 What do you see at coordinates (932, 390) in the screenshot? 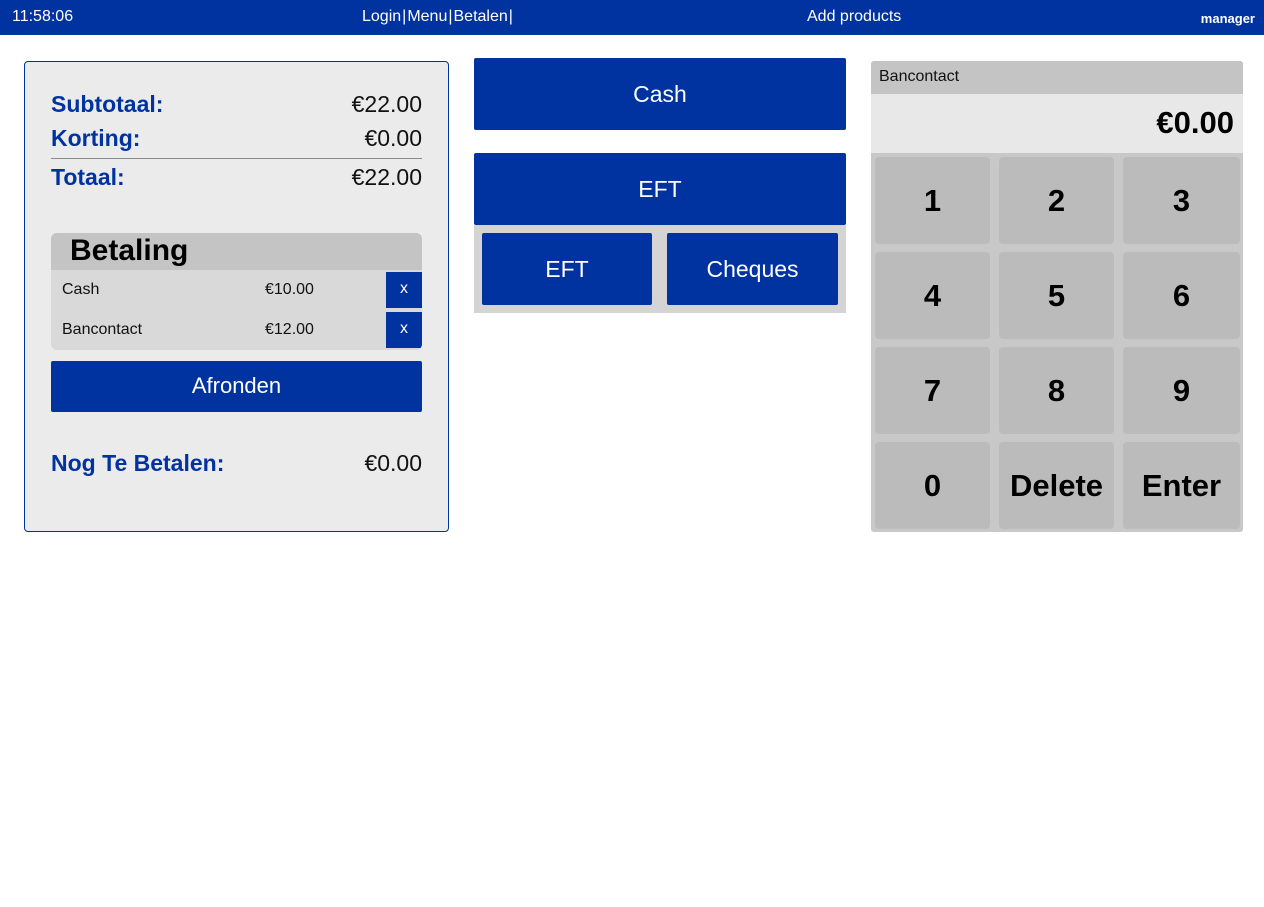
I see `key-7: 7` at bounding box center [932, 390].